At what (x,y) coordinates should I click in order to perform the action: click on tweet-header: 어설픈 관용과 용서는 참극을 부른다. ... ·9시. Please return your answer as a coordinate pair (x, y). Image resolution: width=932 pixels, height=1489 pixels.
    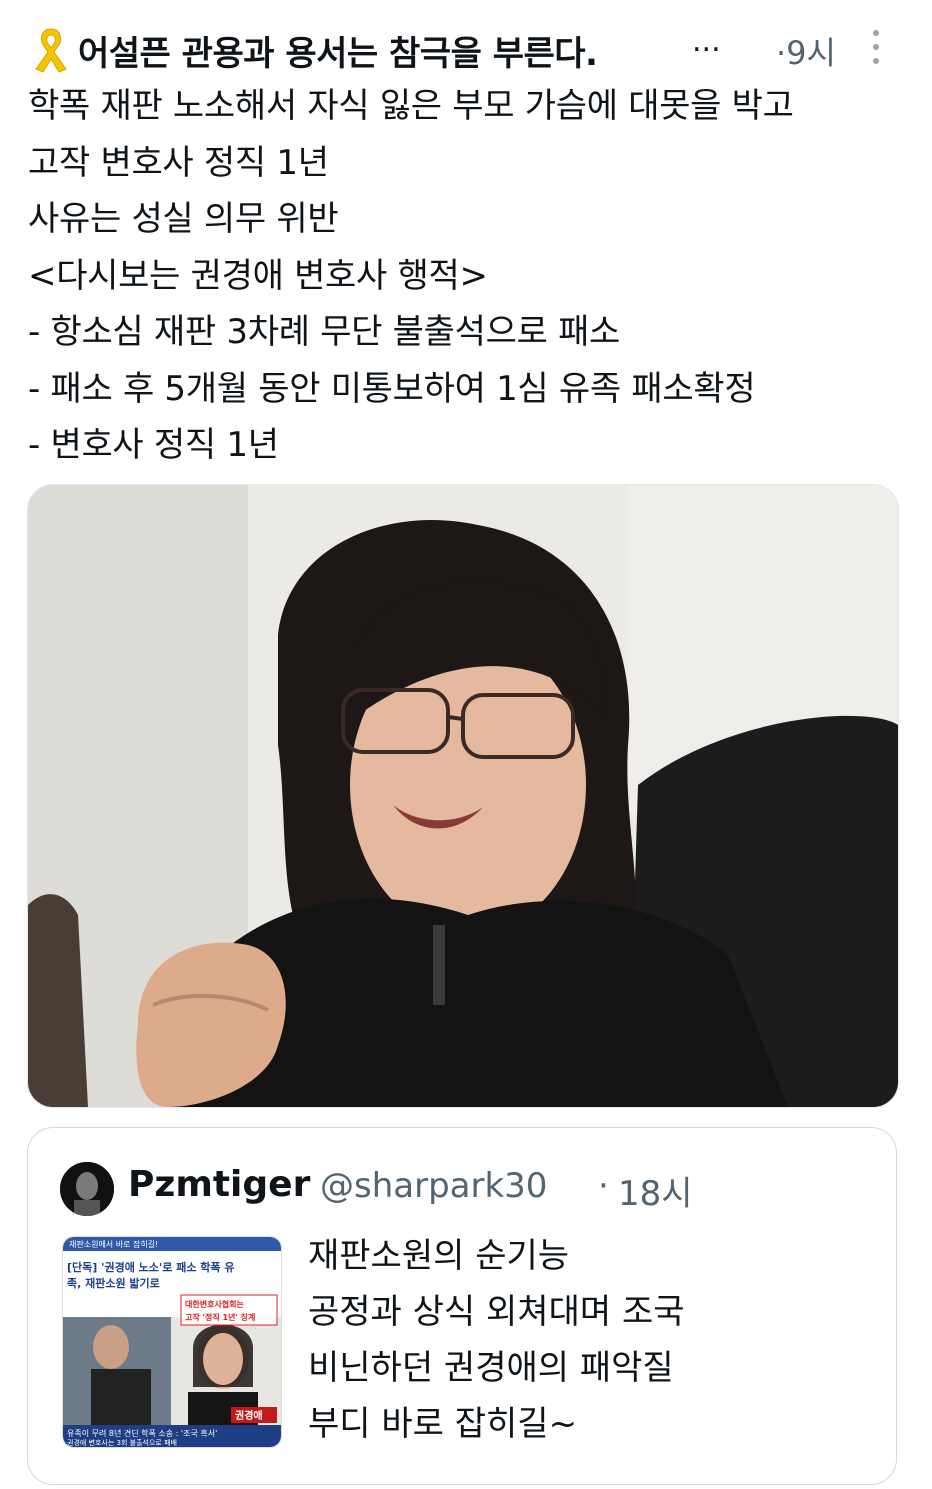
    Looking at the image, I should click on (466, 48).